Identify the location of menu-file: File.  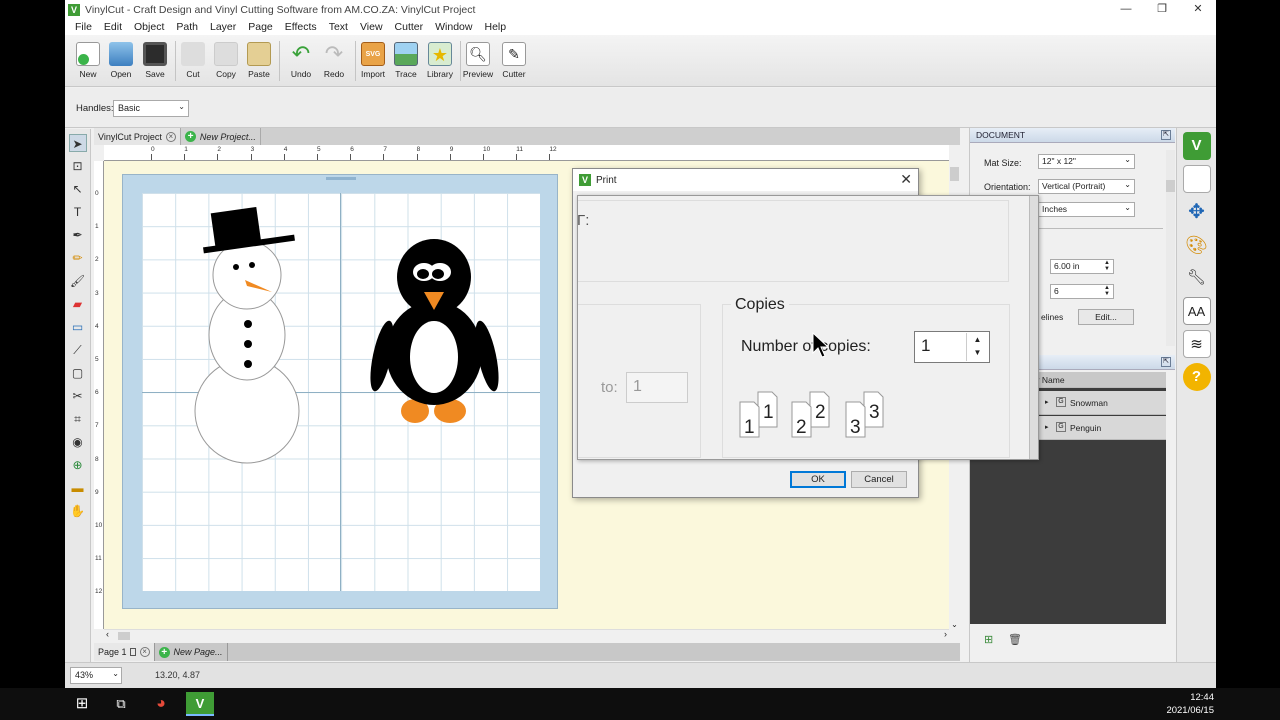
(83, 27).